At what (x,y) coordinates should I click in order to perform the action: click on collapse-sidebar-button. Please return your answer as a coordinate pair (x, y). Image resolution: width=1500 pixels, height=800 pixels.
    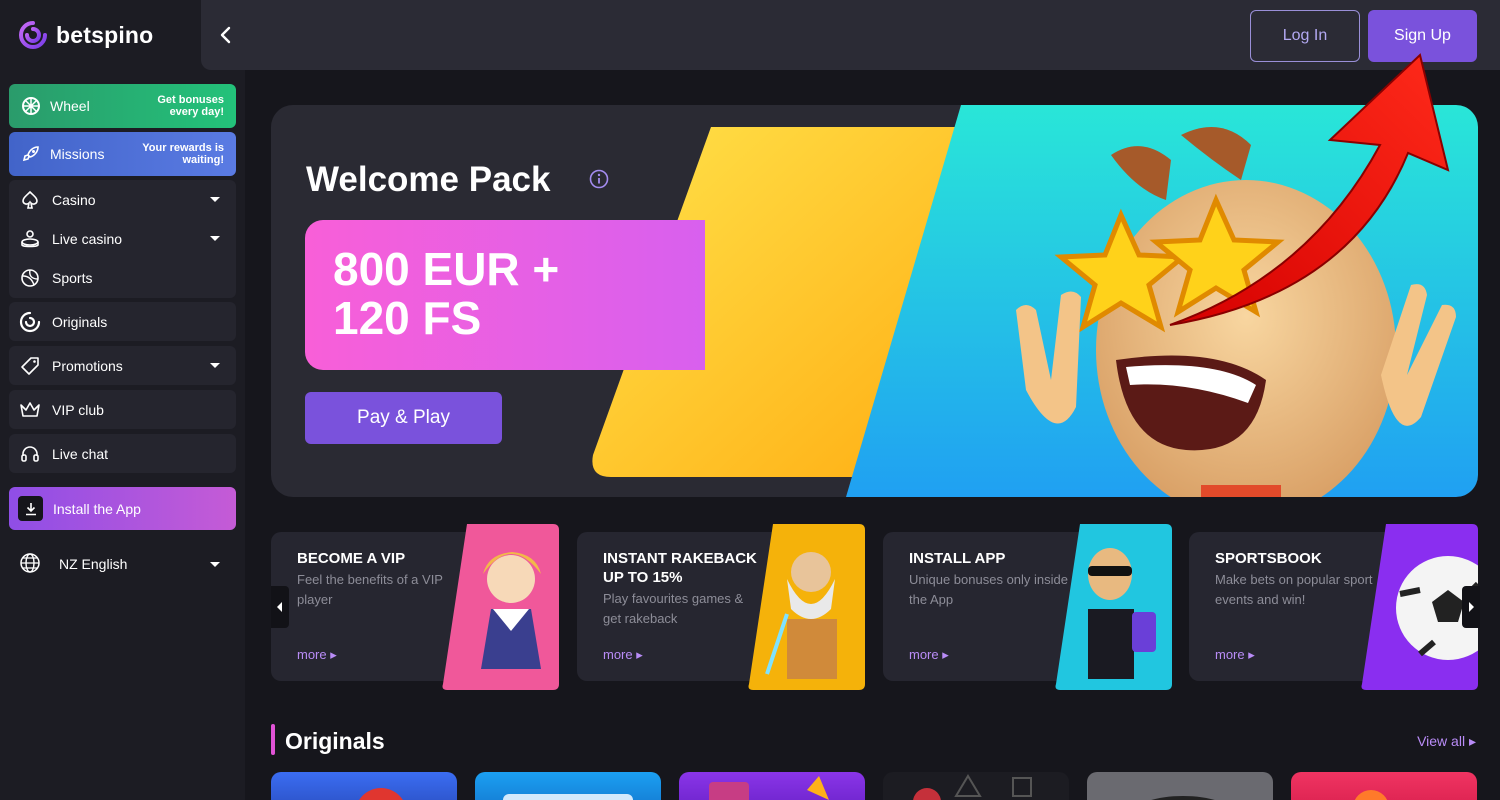
    Looking at the image, I should click on (225, 35).